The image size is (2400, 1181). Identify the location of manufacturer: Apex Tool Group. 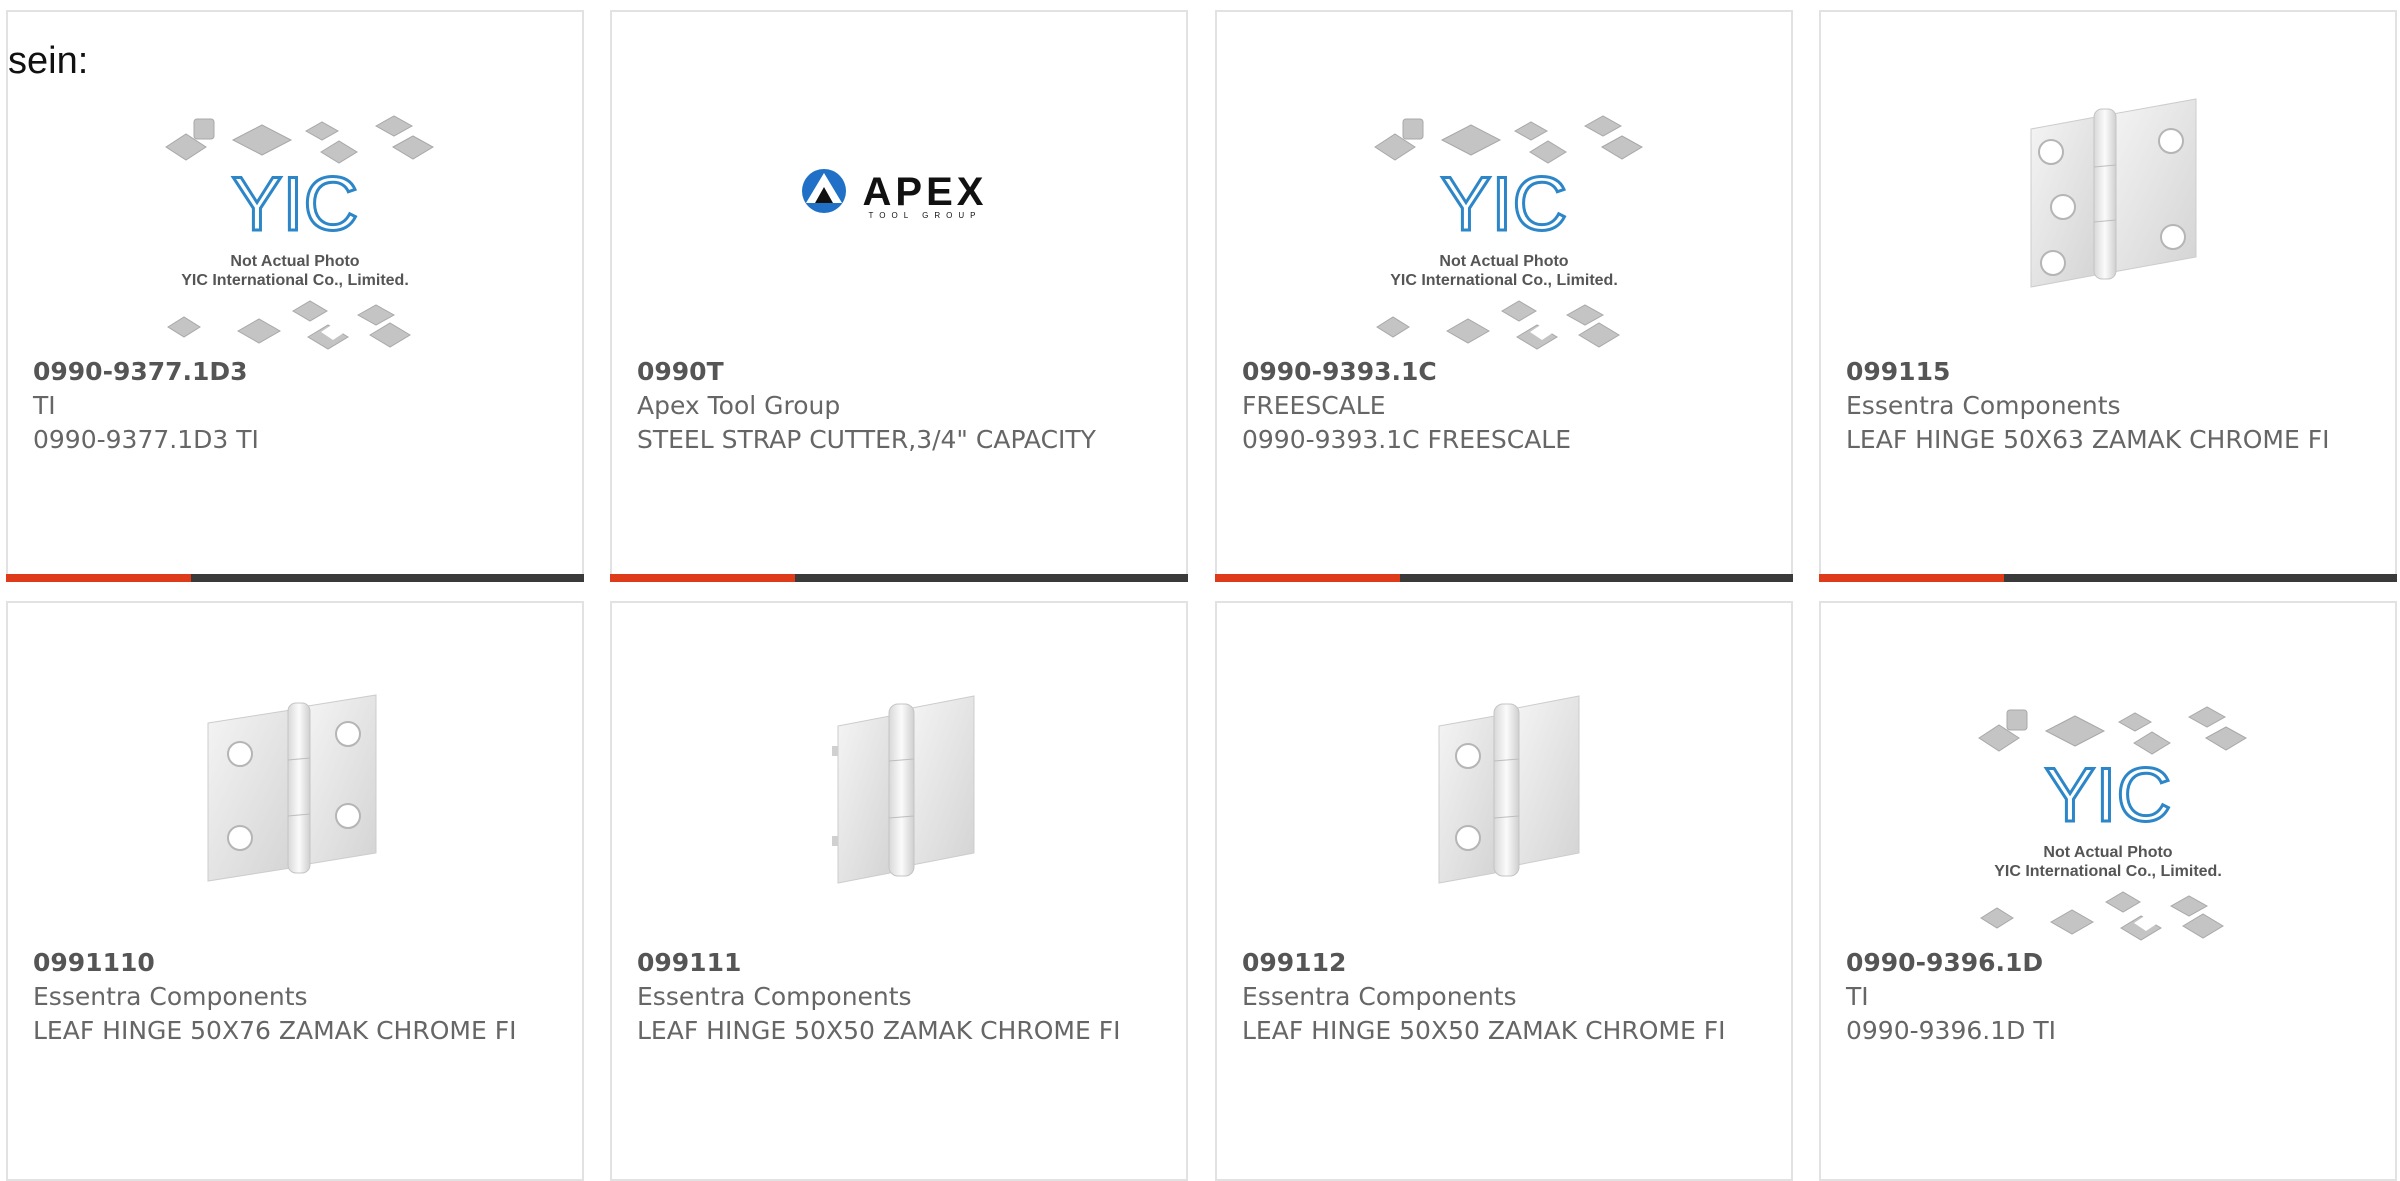
(739, 405).